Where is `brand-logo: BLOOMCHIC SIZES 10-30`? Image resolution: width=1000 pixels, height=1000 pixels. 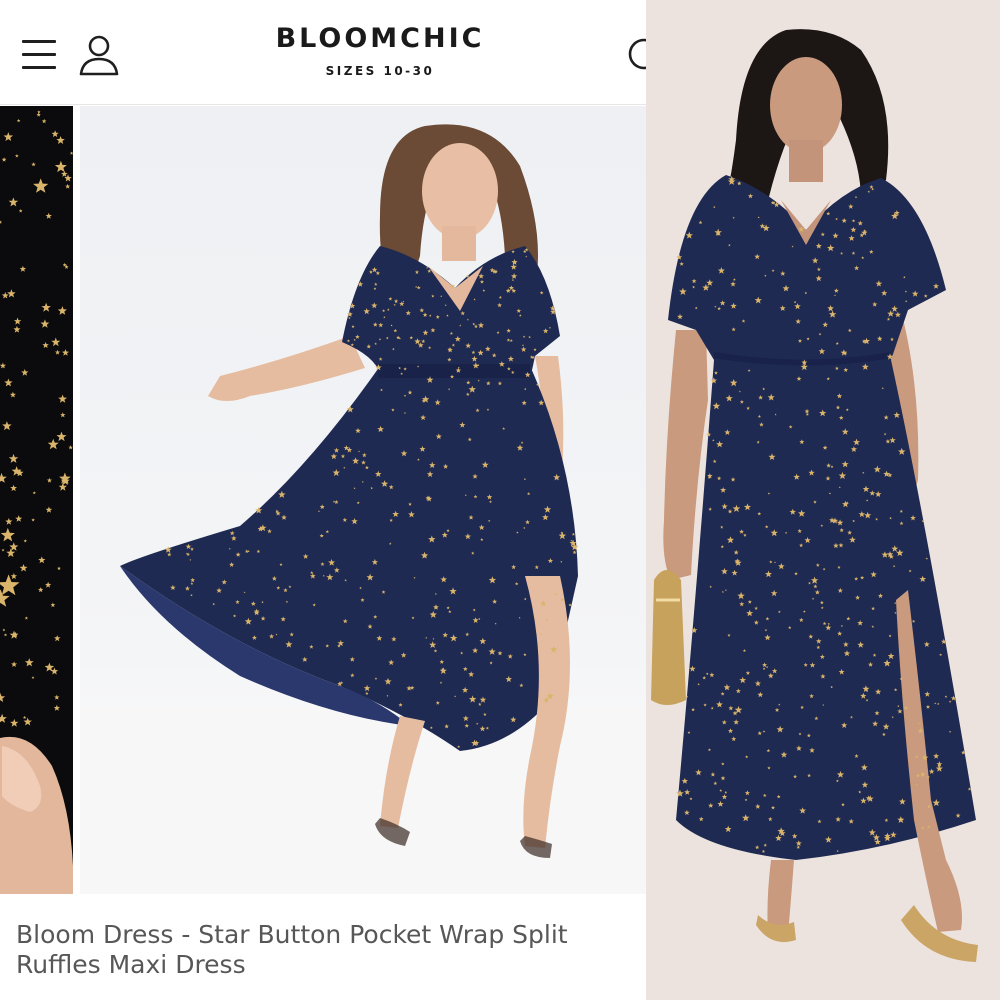
brand-logo: BLOOMCHIC SIZES 10-30 is located at coordinates (380, 50).